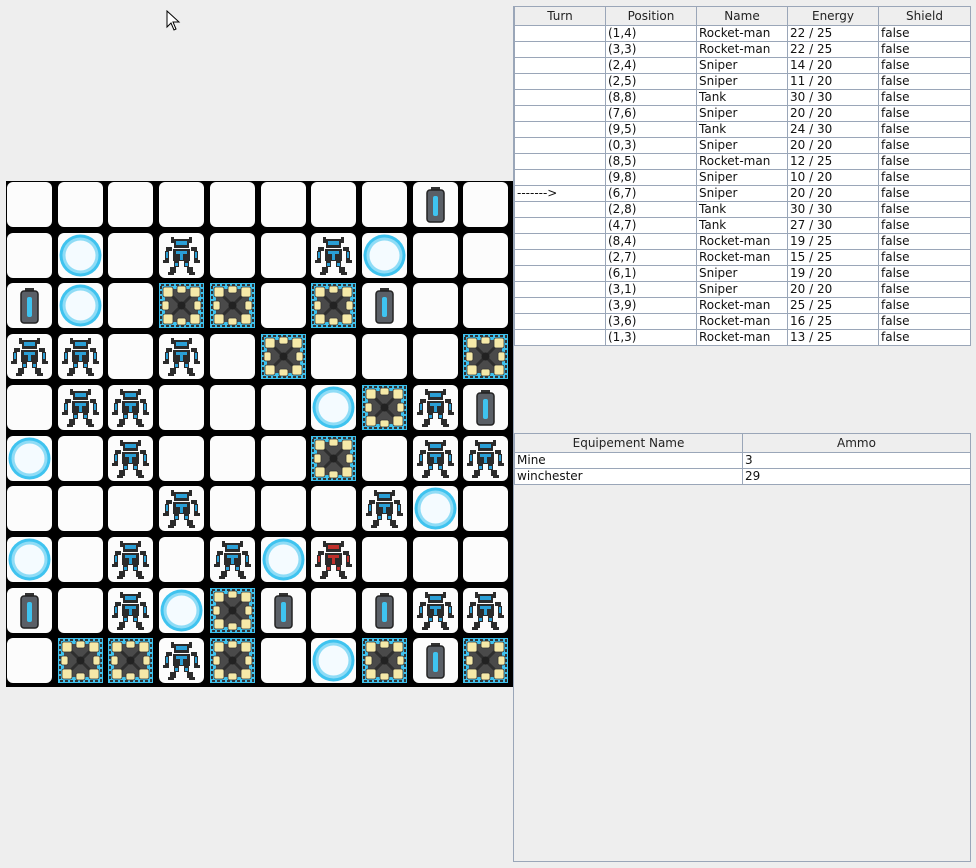  I want to click on header-position: Position, so click(651, 16).